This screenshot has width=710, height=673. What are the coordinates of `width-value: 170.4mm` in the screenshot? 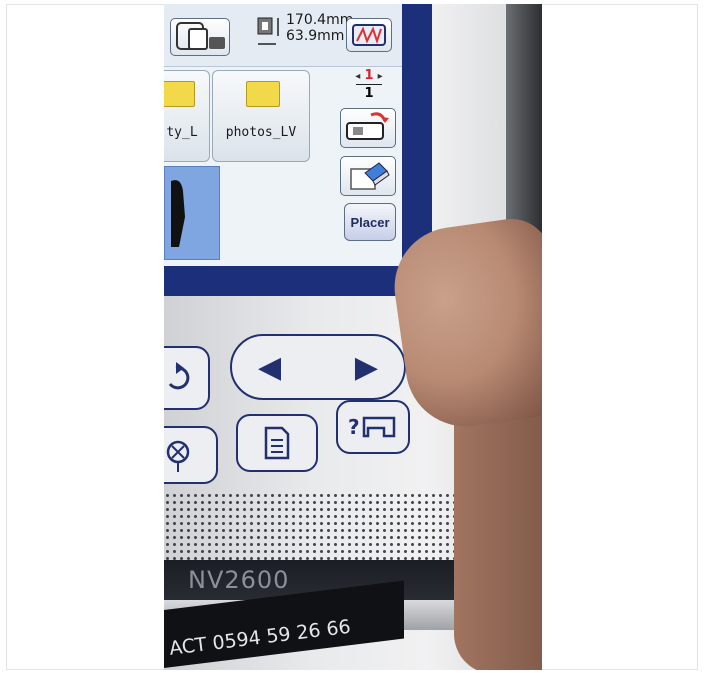 It's located at (320, 20).